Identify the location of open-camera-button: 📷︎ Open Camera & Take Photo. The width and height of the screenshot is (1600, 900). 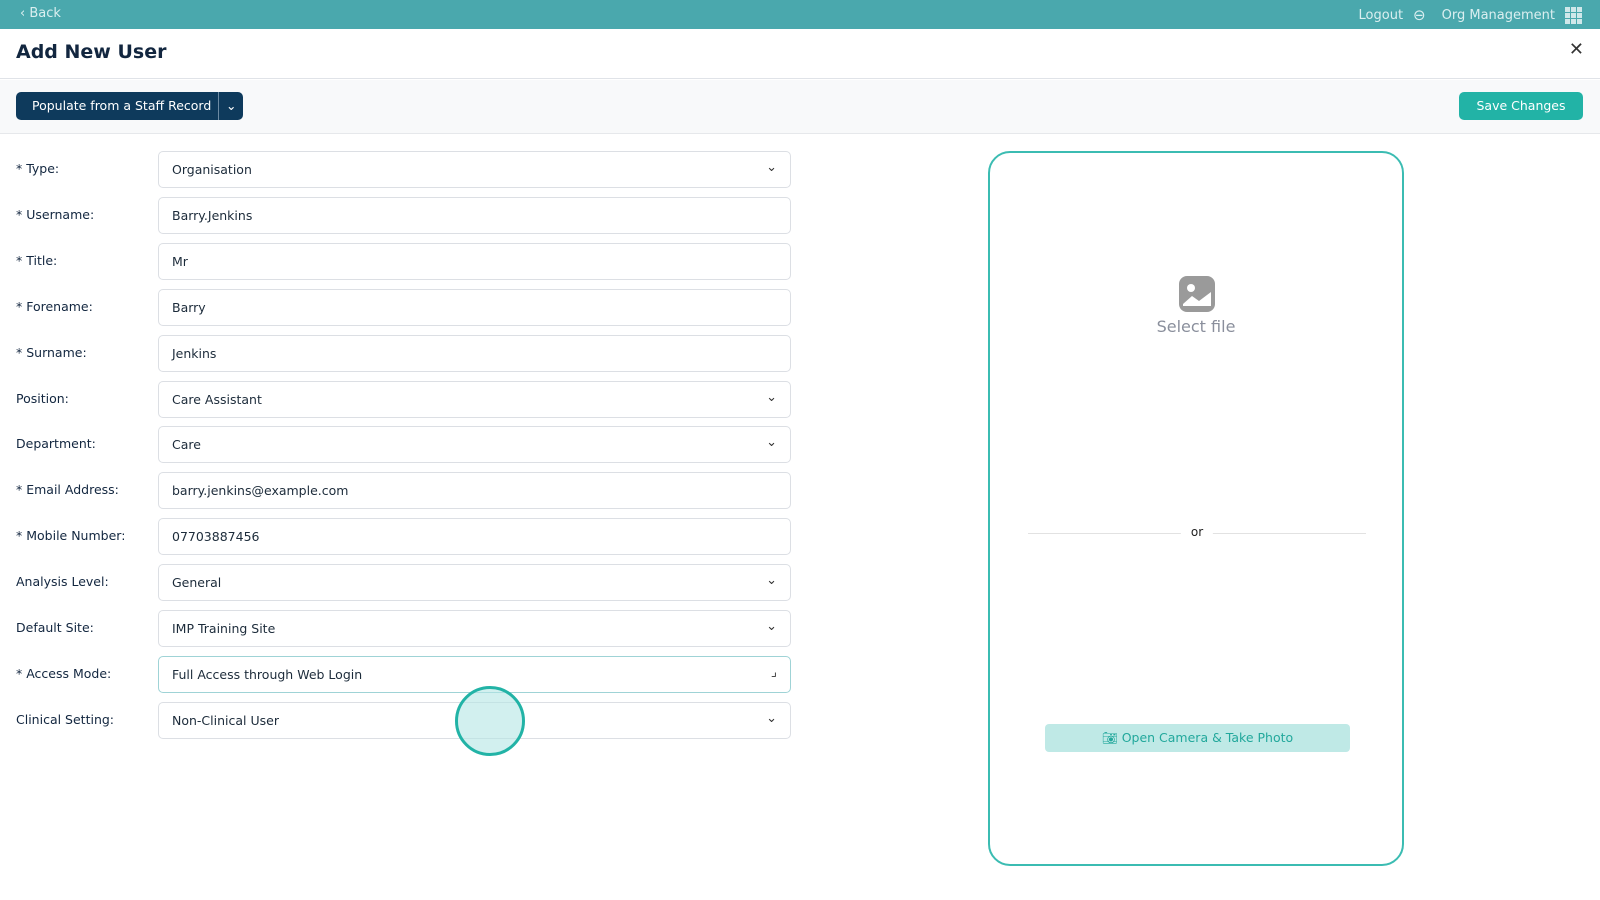
(1197, 738).